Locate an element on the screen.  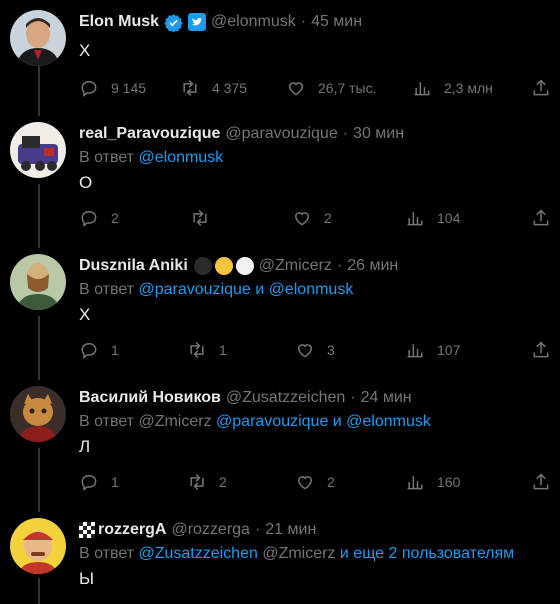
author-handle: @elonmusk is located at coordinates (253, 22).